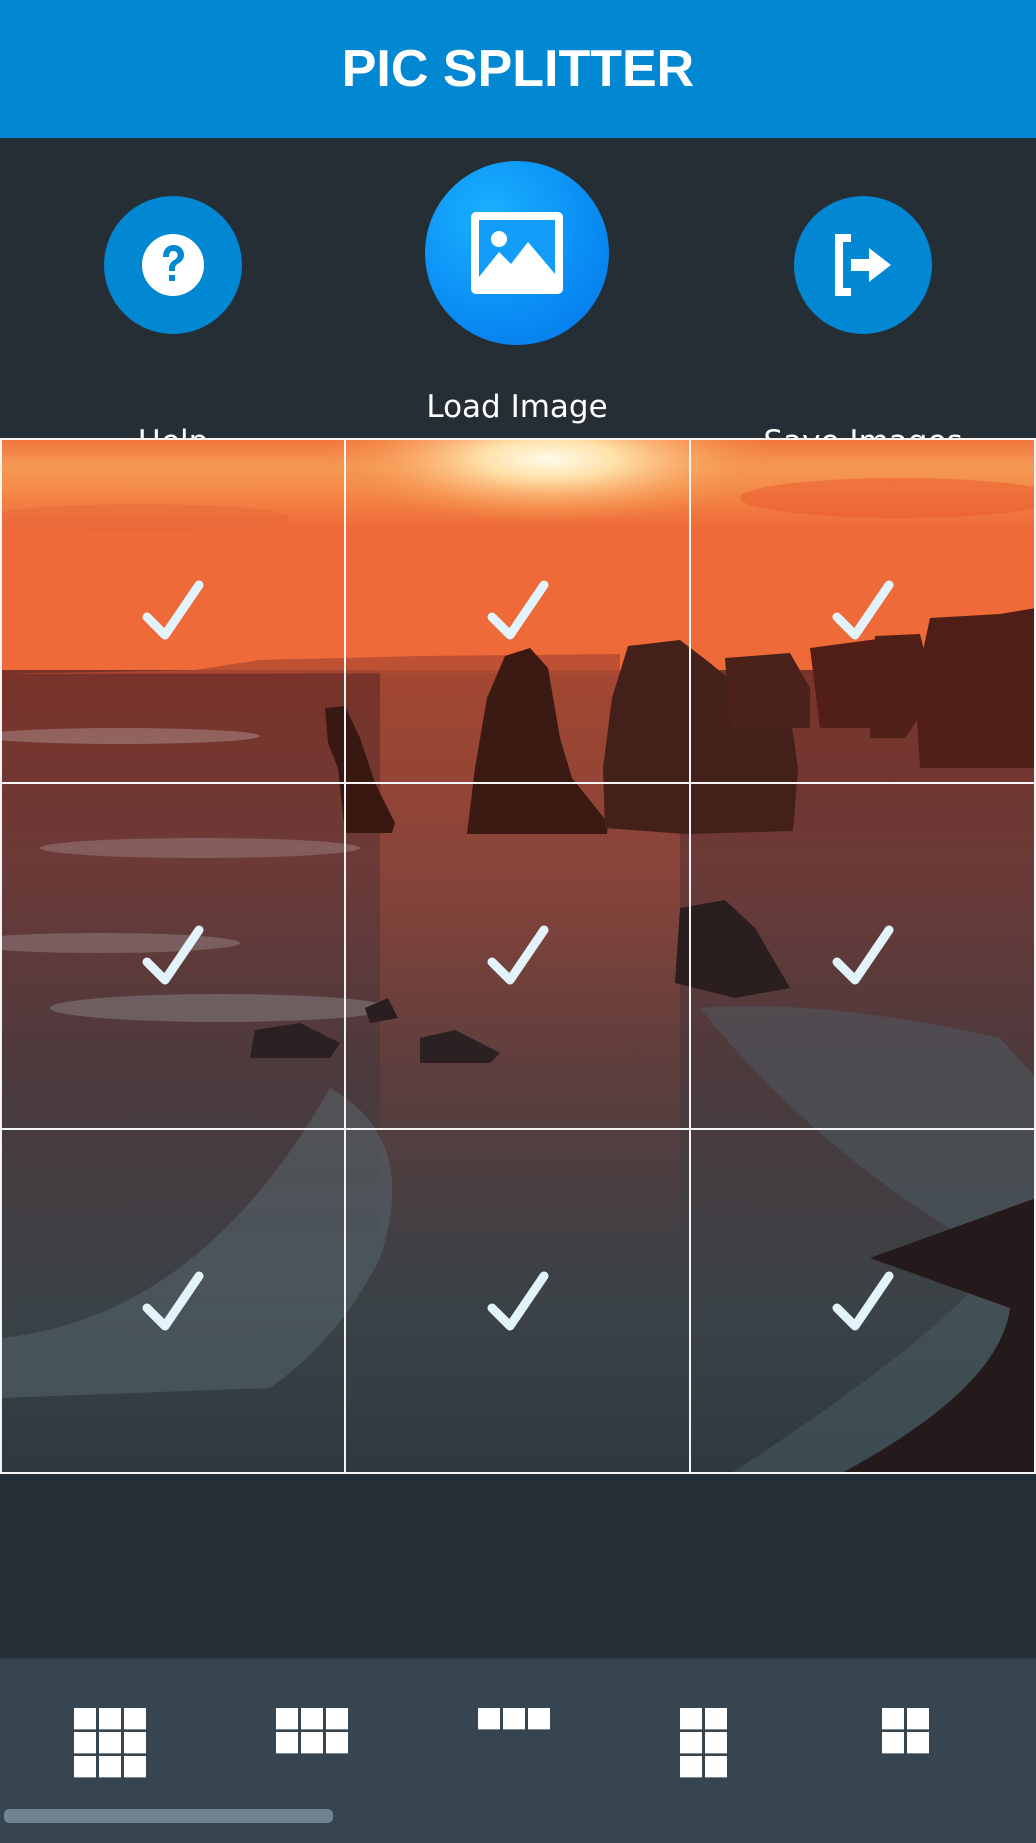 The image size is (1036, 1843). Describe the element at coordinates (518, 1819) in the screenshot. I see `layout-scrollbar-track` at that location.